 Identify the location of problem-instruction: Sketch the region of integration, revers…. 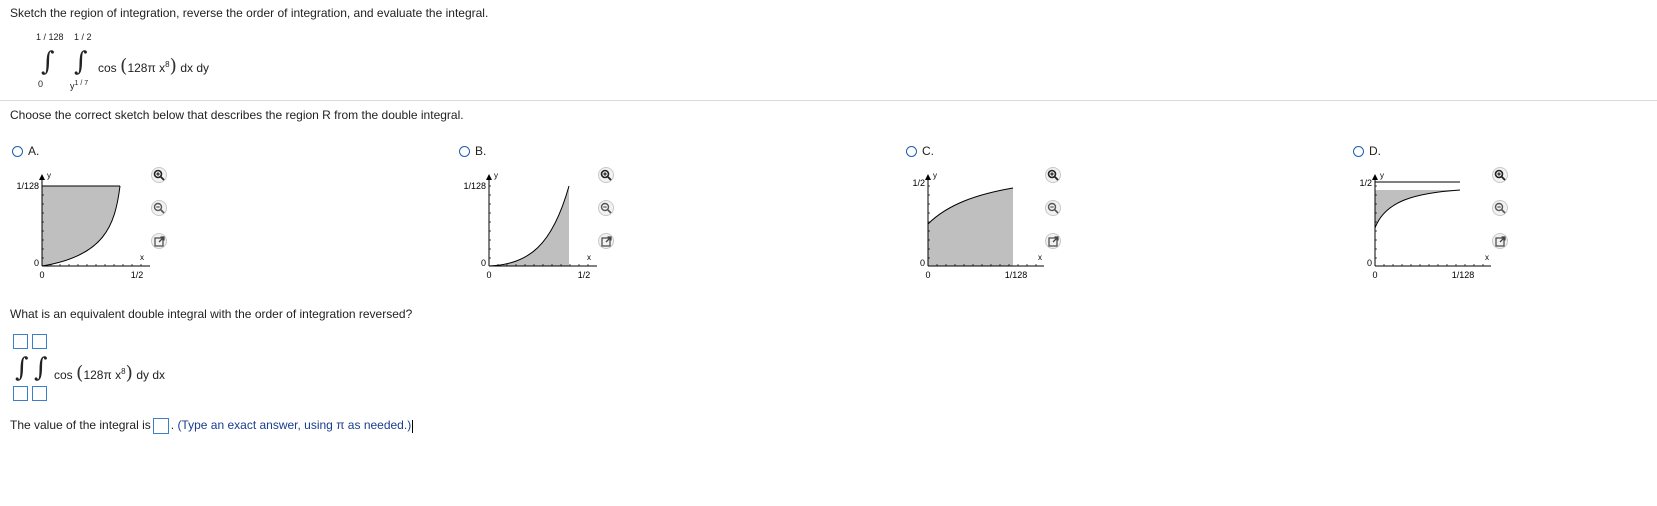
(249, 13).